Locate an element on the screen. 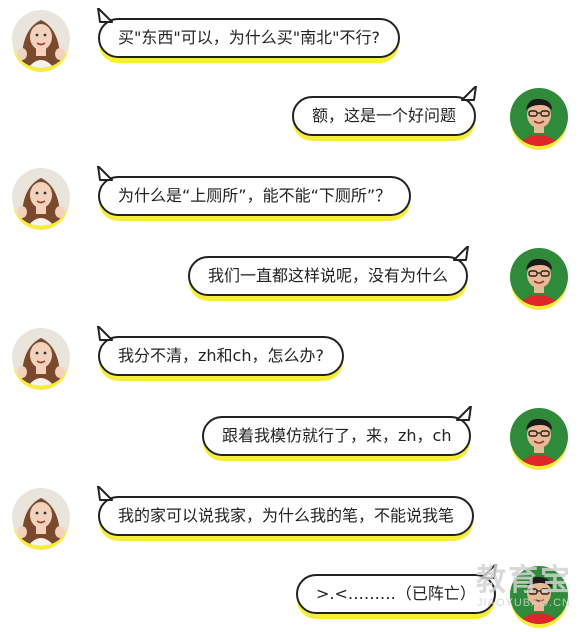 Image resolution: width=586 pixels, height=632 pixels. chat-message-row: 额，这是一个好问题 is located at coordinates (293, 119).